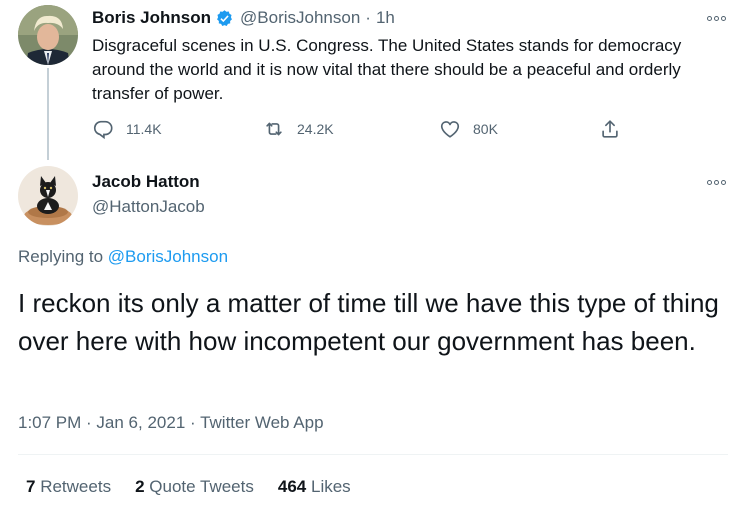 The height and width of the screenshot is (507, 740). What do you see at coordinates (300, 18) in the screenshot?
I see `parent-author-handle: @BorisJohnson` at bounding box center [300, 18].